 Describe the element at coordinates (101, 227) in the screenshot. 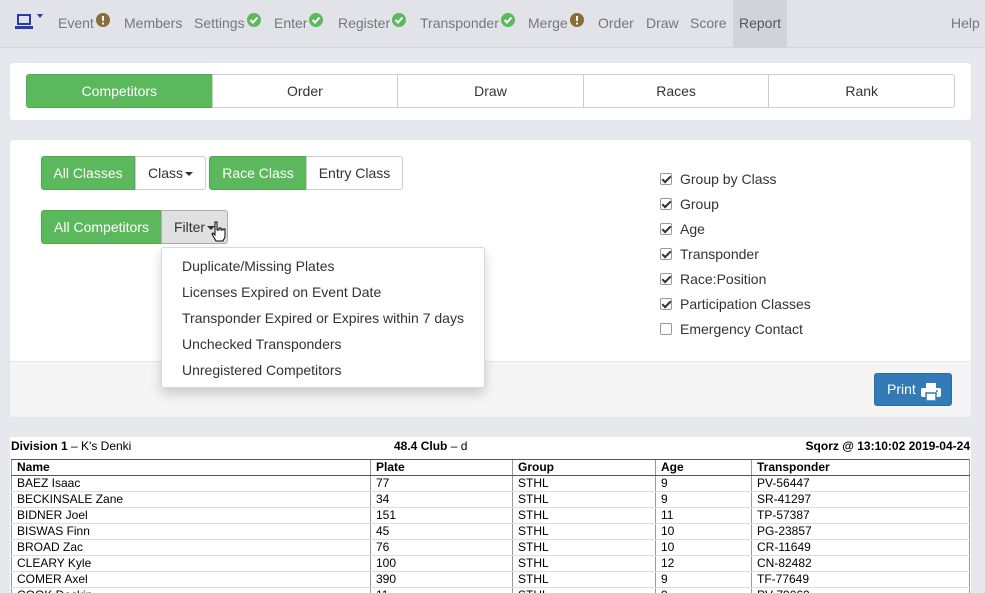

I see `all-competitors-button: All Competitors` at that location.